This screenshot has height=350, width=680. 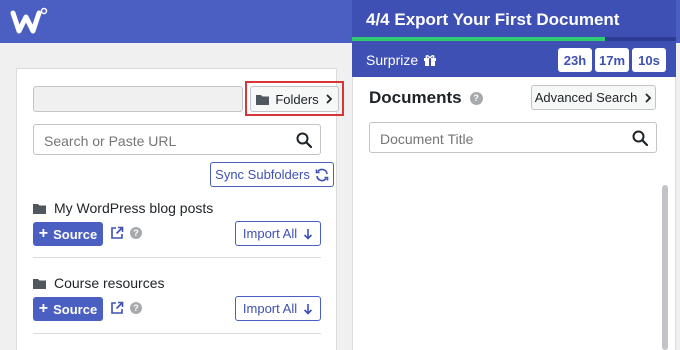 What do you see at coordinates (612, 60) in the screenshot?
I see `timer-minutes: 17m` at bounding box center [612, 60].